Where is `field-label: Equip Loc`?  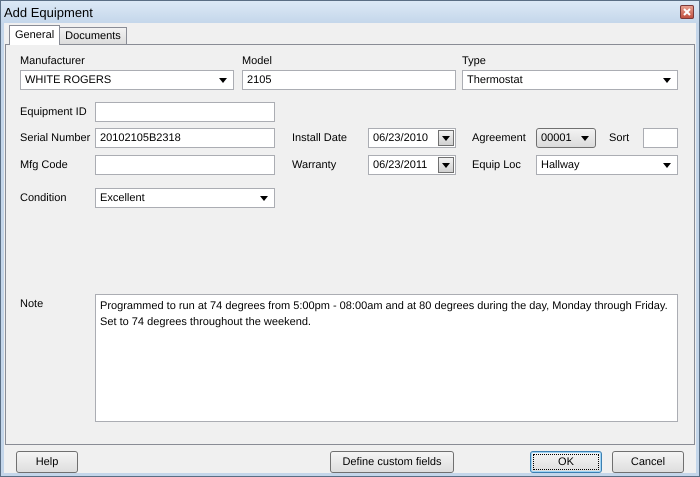 field-label: Equip Loc is located at coordinates (497, 165).